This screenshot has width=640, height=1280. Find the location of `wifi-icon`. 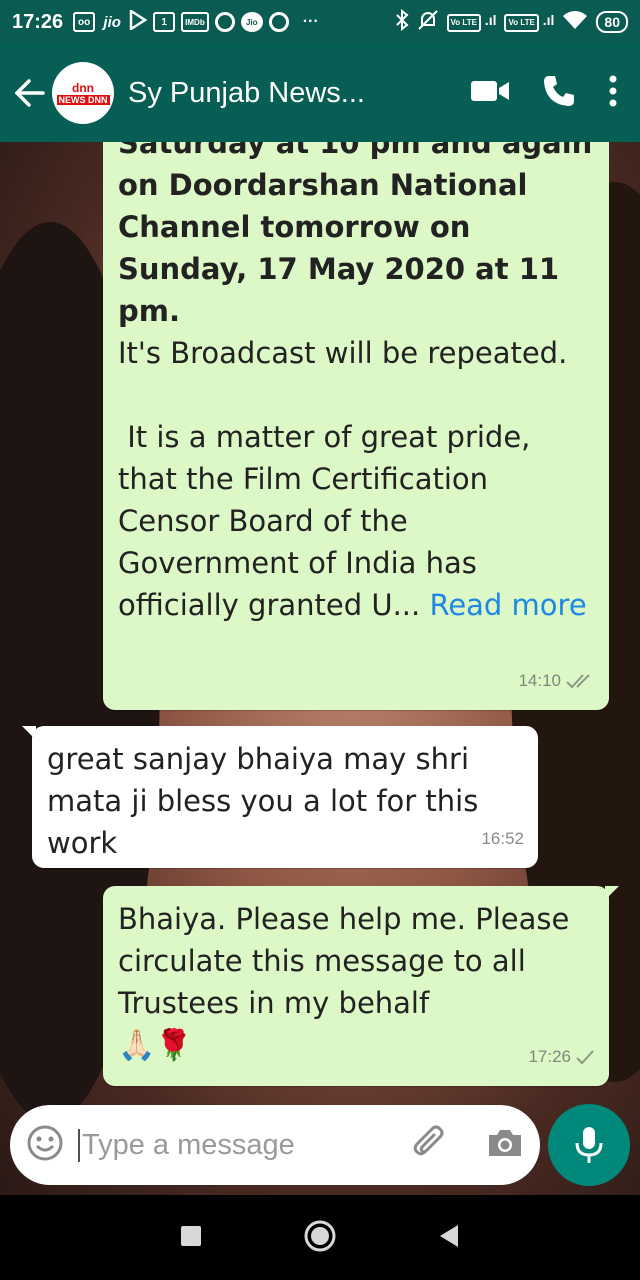

wifi-icon is located at coordinates (575, 22).